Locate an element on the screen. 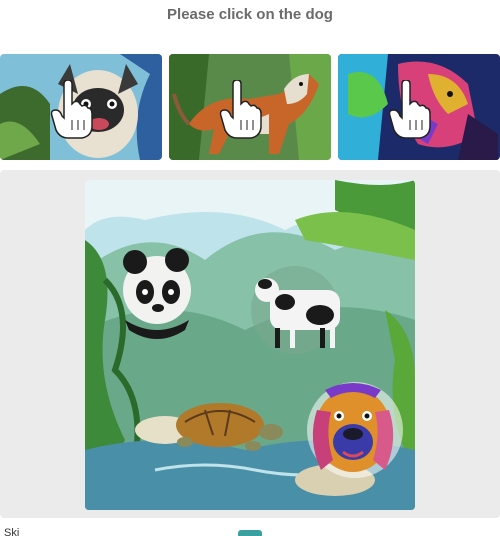 The height and width of the screenshot is (536, 500). example-image-colorful-dog is located at coordinates (419, 107).